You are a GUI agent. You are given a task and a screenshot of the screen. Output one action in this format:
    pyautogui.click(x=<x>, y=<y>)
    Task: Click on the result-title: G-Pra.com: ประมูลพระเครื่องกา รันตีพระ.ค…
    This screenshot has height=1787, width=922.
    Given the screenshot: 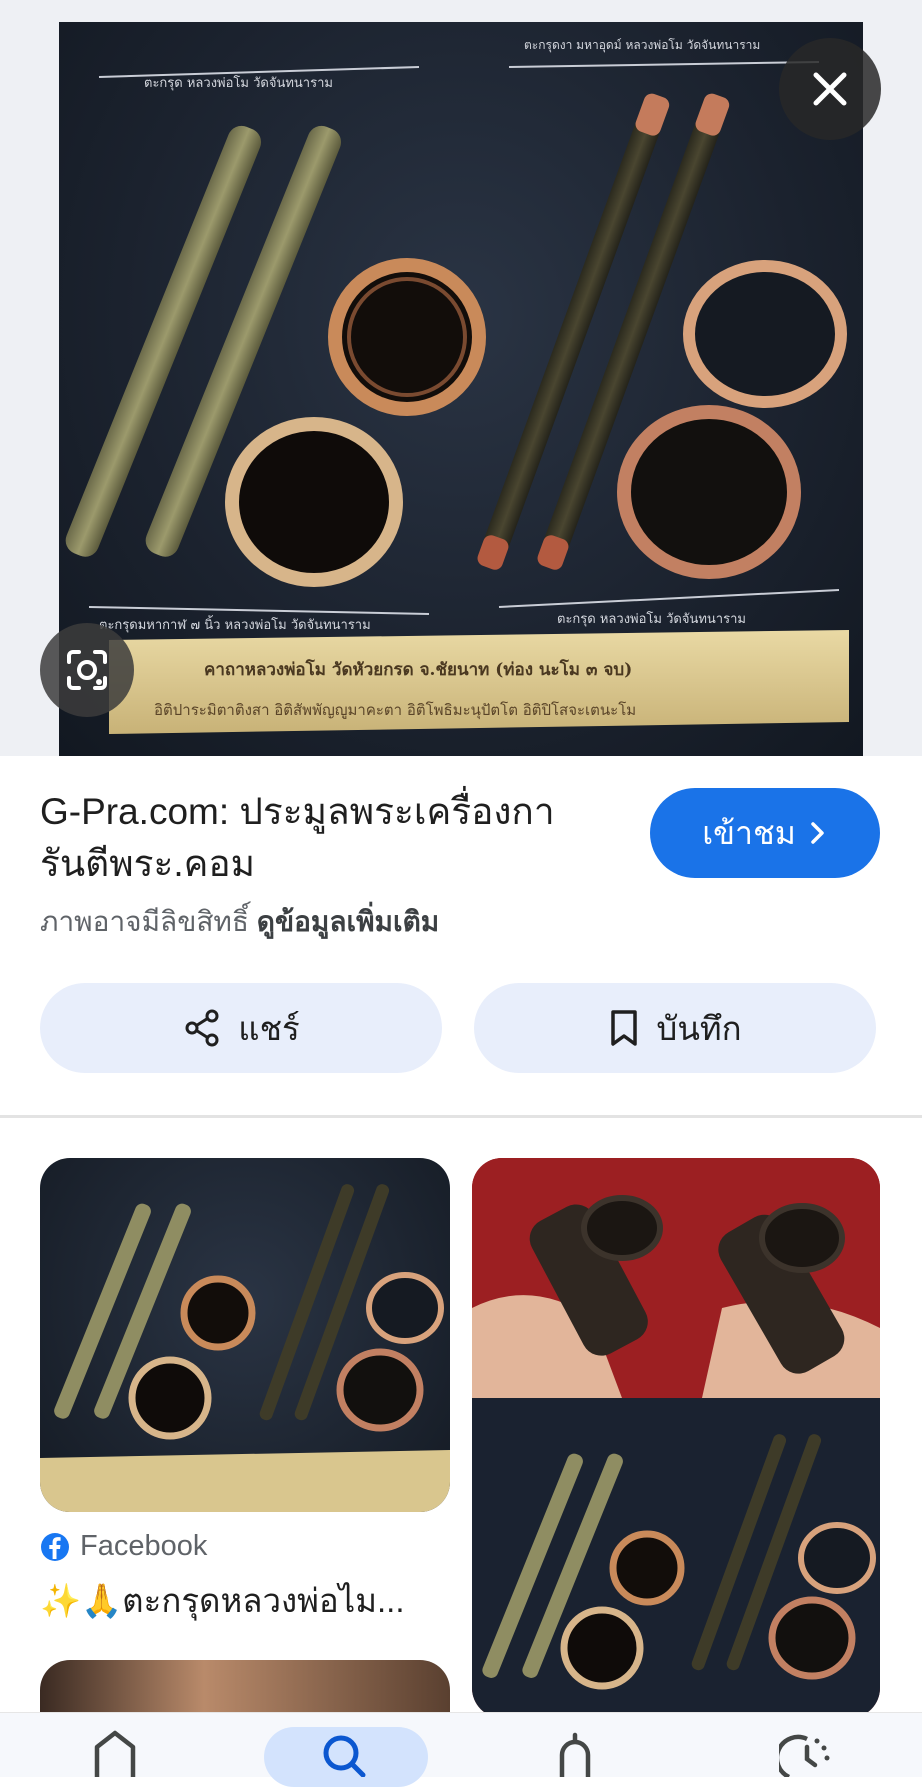 What is the action you would take?
    pyautogui.click(x=330, y=838)
    